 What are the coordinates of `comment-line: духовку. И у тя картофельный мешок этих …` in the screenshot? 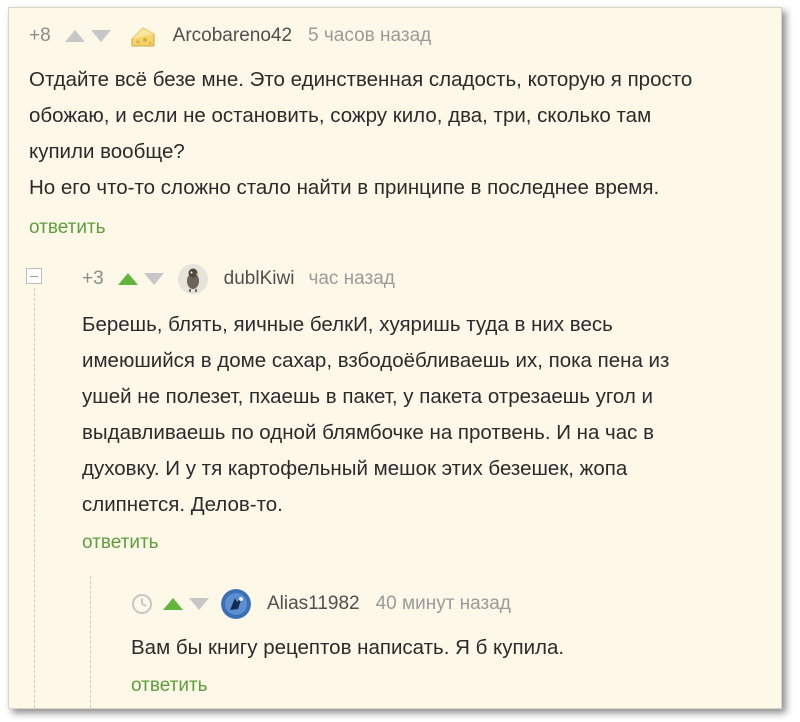 It's located at (355, 468).